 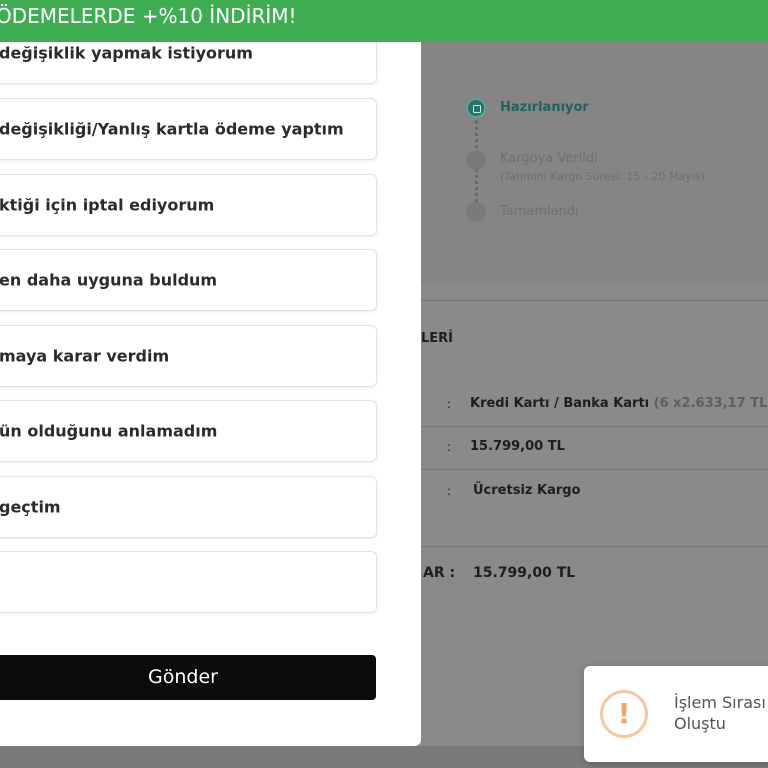 What do you see at coordinates (109, 431) in the screenshot?
I see `reason-option-label: ün olduğunu anlamadım` at bounding box center [109, 431].